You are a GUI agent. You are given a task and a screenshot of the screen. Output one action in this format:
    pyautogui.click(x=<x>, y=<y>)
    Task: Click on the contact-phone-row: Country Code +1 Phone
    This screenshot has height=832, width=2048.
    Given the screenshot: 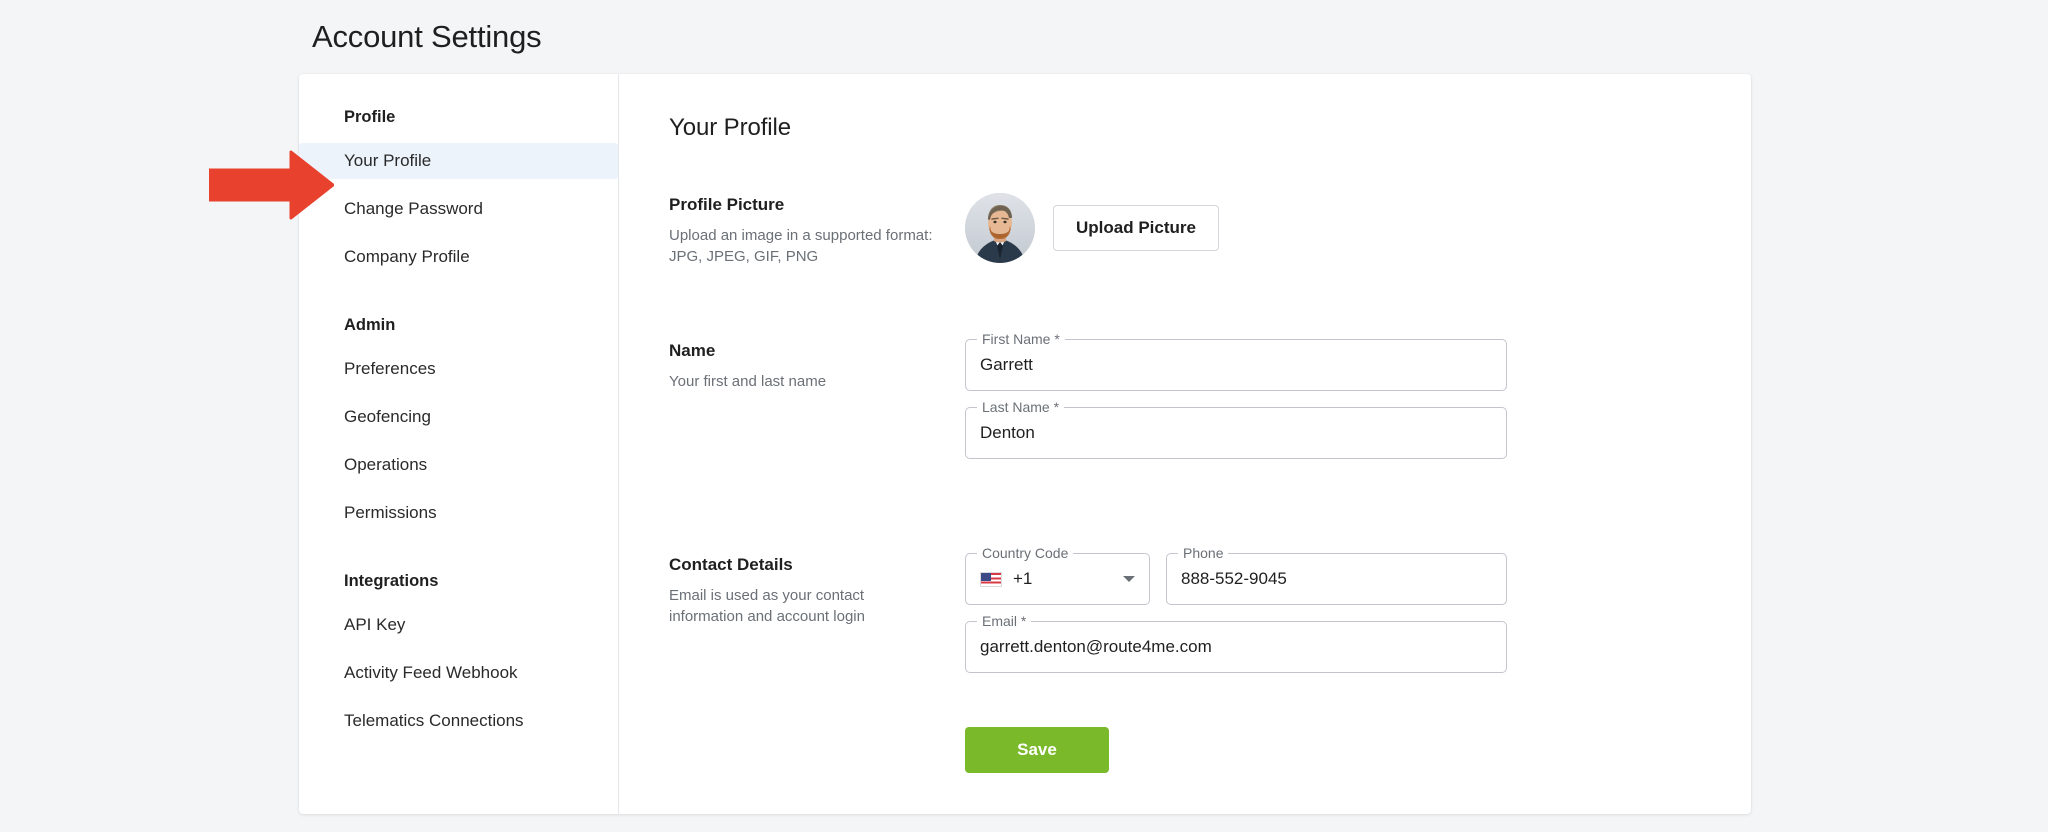 What is the action you would take?
    pyautogui.click(x=1236, y=583)
    